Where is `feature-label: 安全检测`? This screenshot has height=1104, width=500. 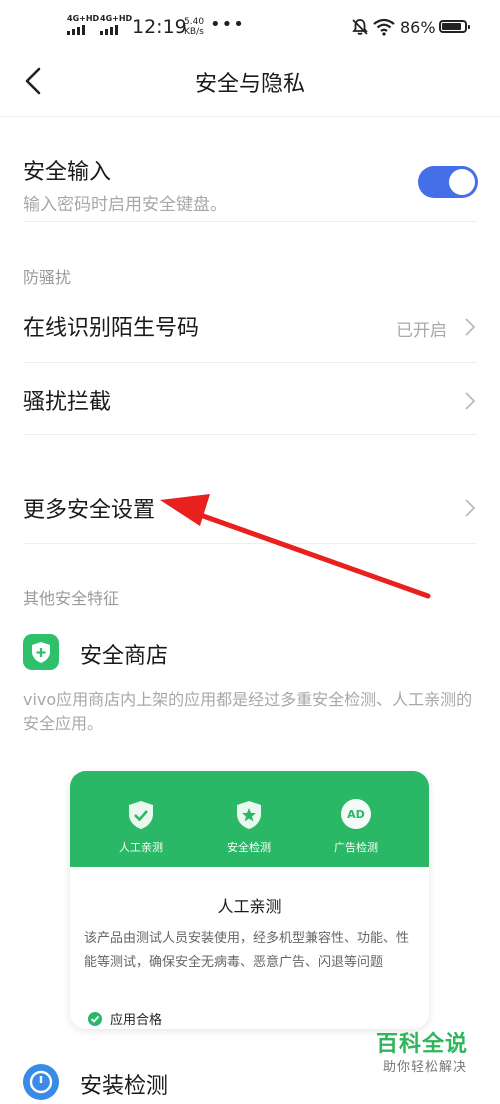 feature-label: 安全检测 is located at coordinates (249, 847).